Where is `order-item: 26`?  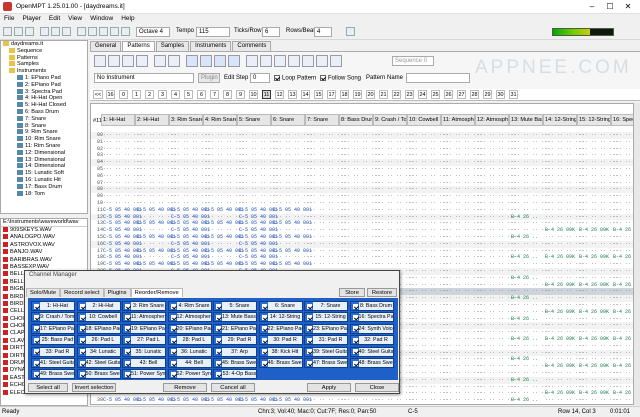 order-item: 26 is located at coordinates (448, 94).